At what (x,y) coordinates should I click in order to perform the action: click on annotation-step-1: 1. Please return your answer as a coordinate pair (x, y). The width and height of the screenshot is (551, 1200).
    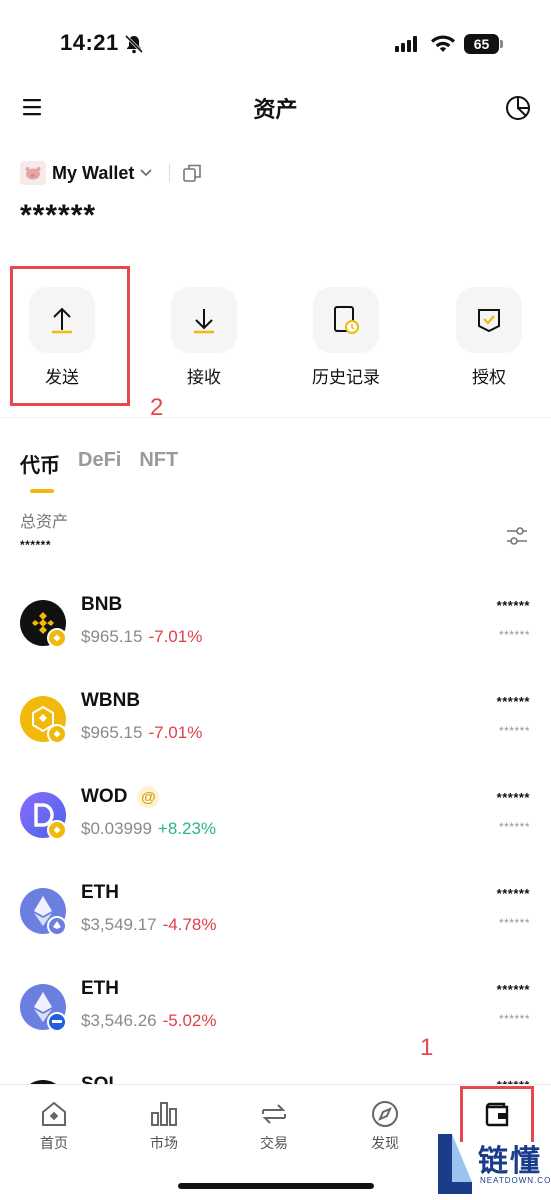
    Looking at the image, I should click on (427, 1047).